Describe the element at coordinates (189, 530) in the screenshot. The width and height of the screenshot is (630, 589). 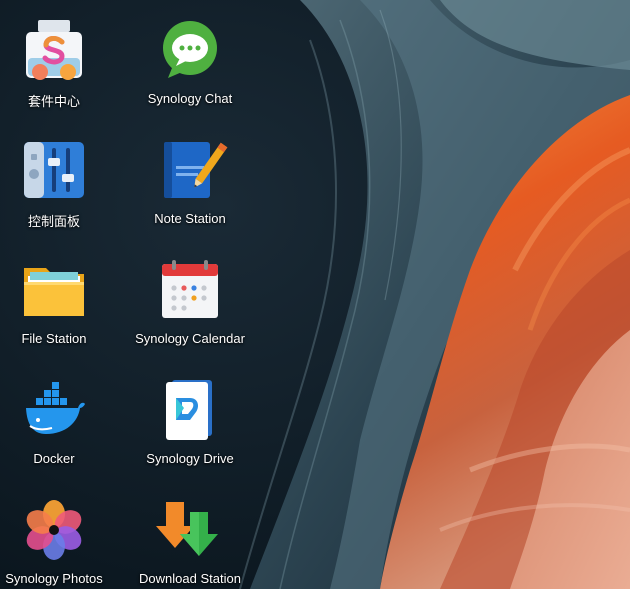
I see `download-arrows-icon` at that location.